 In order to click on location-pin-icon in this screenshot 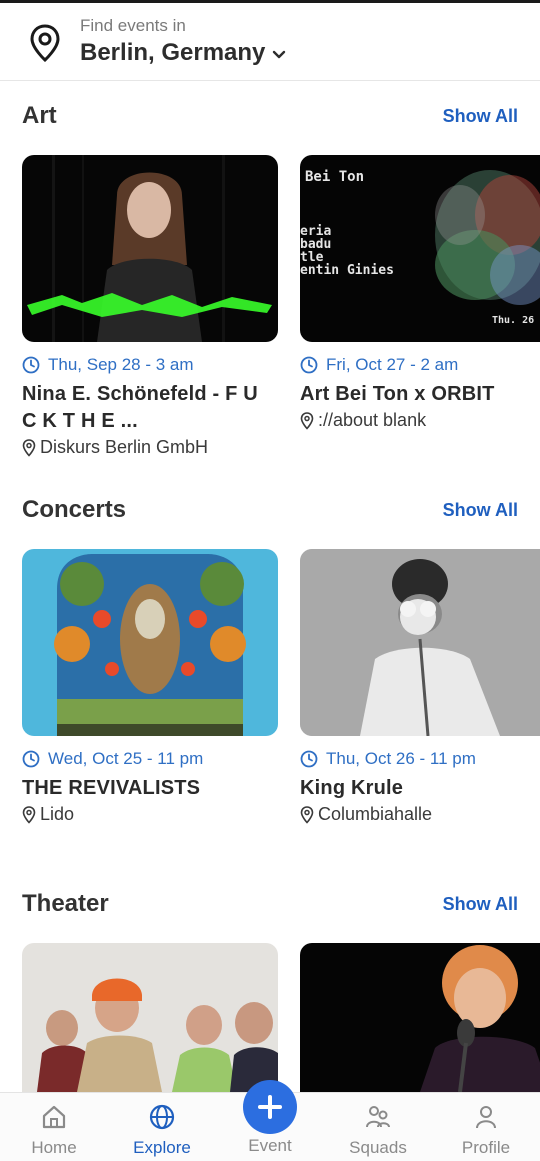, I will do `click(45, 43)`.